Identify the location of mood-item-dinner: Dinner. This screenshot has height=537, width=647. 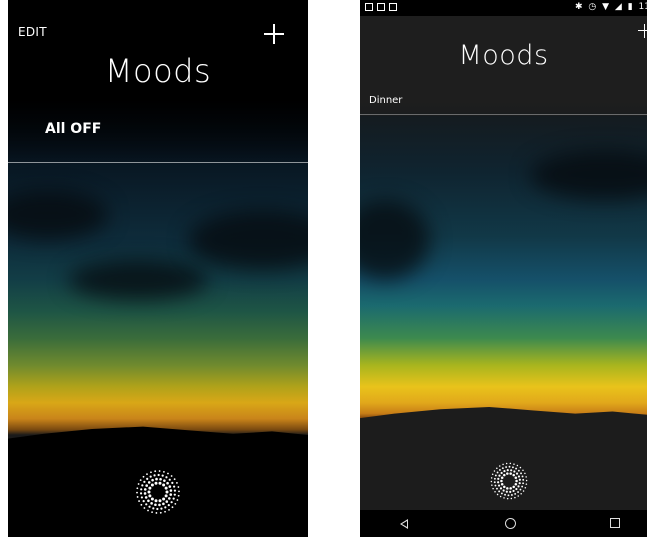
(385, 100).